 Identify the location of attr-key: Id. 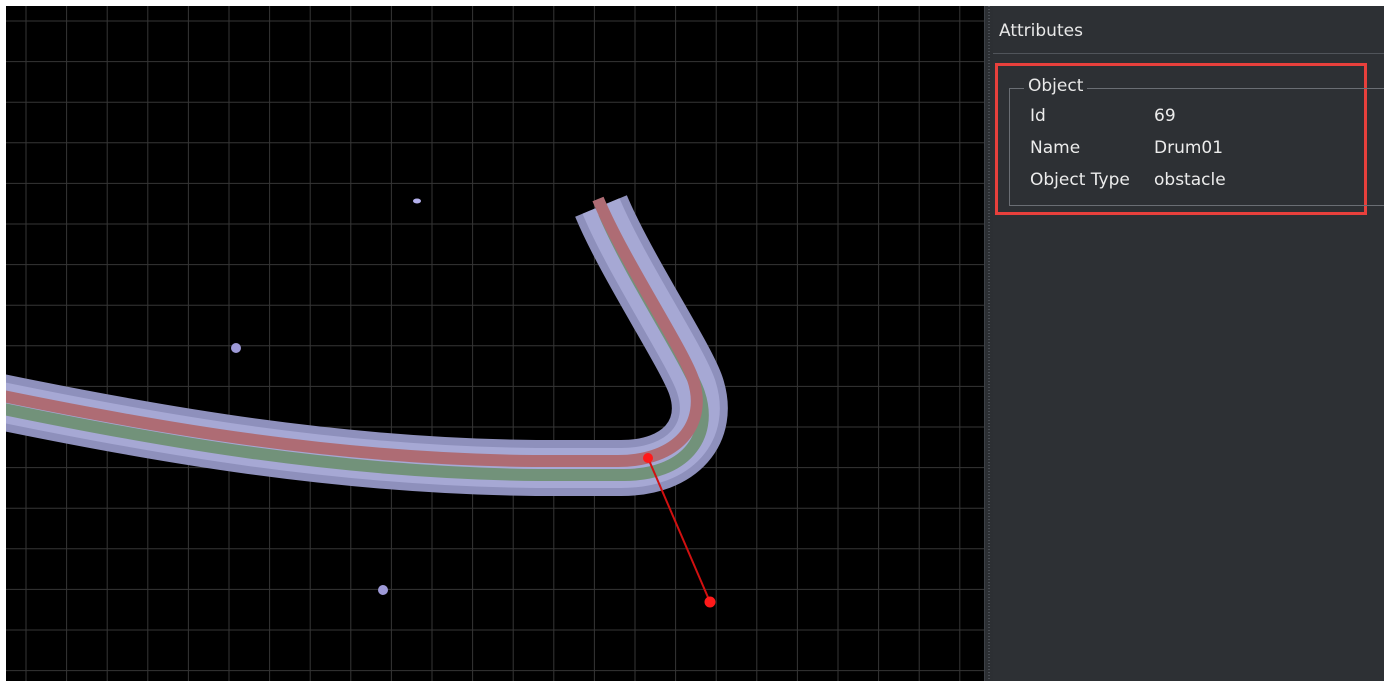
(1038, 116).